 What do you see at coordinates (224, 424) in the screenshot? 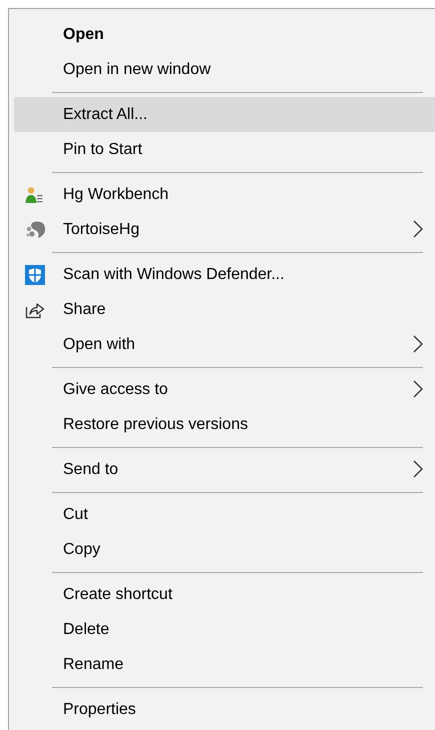
I see `menu-item: Restore previous versions` at bounding box center [224, 424].